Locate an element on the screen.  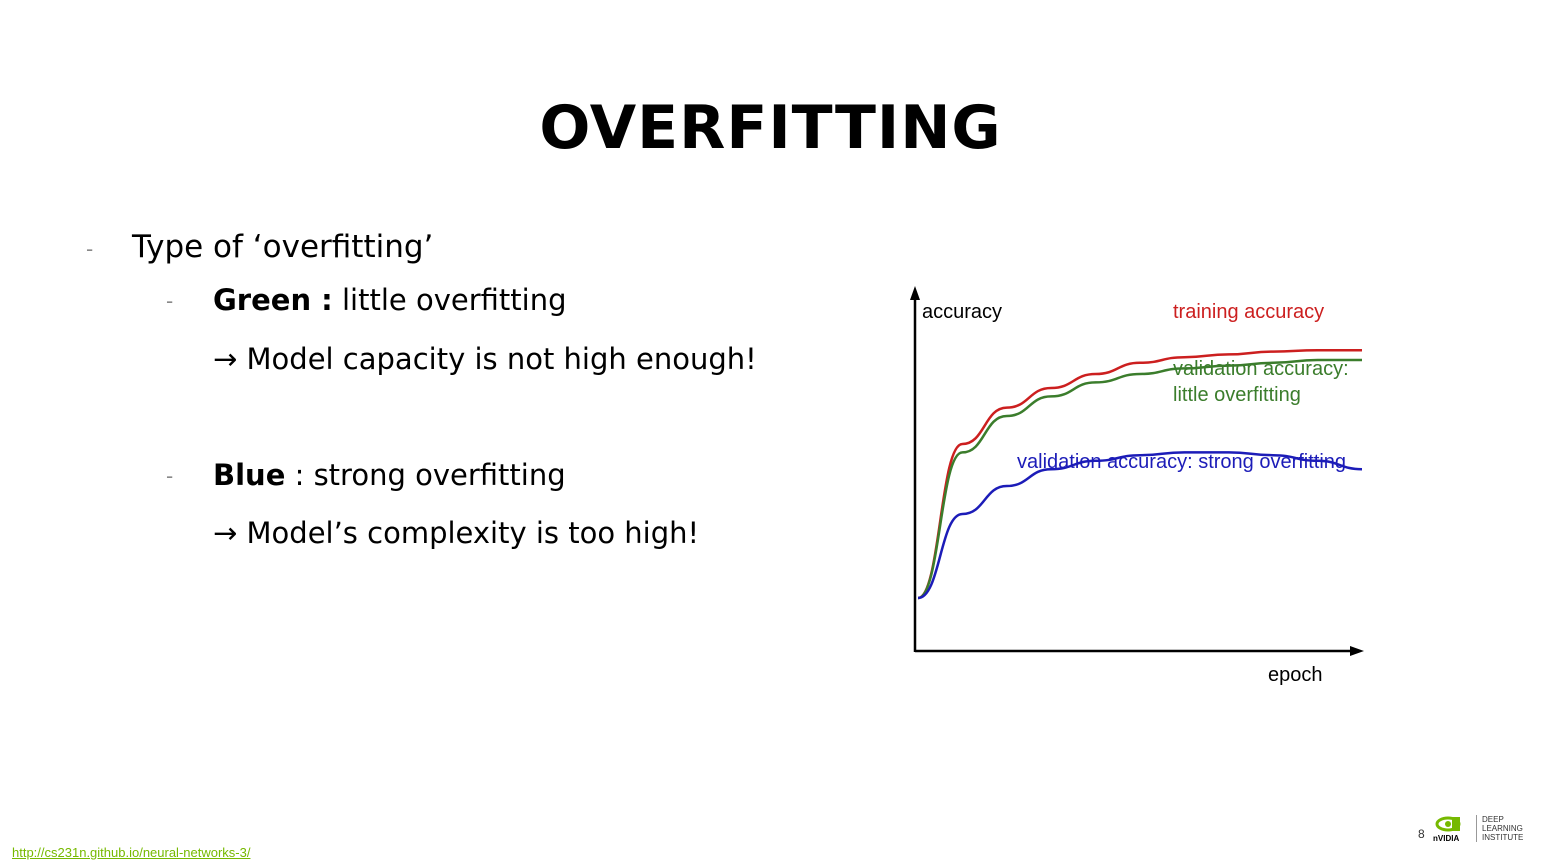
x-axis-arrow is located at coordinates (1357, 651).